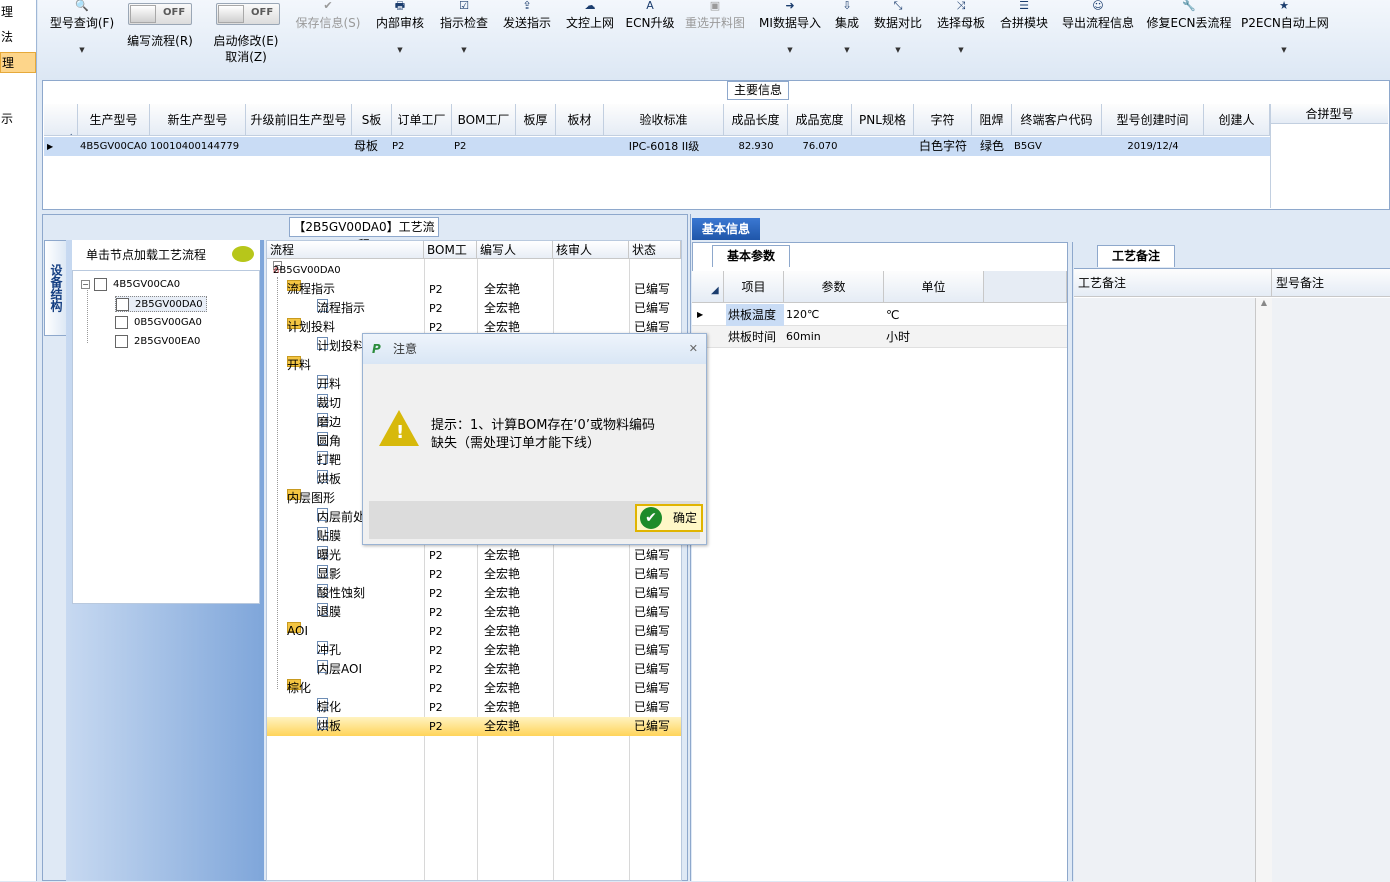 The height and width of the screenshot is (882, 1390). I want to click on col-header: 新生产型号, so click(198, 120).